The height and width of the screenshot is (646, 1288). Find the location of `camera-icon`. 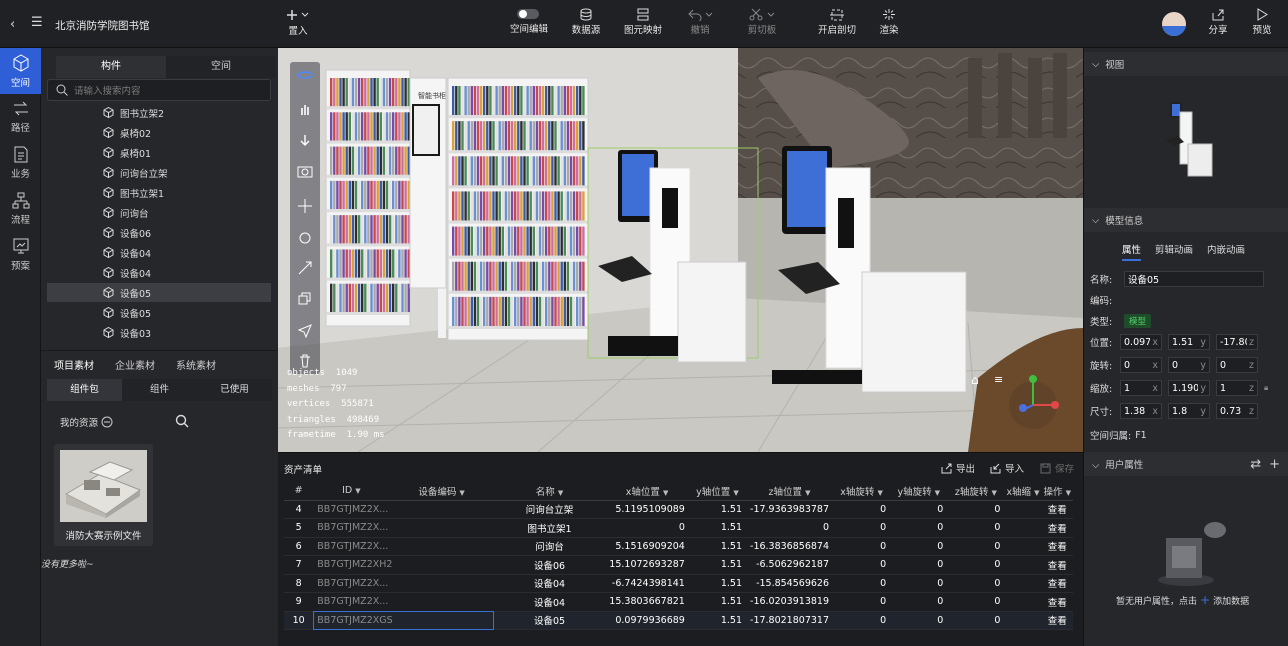

camera-icon is located at coordinates (305, 171).